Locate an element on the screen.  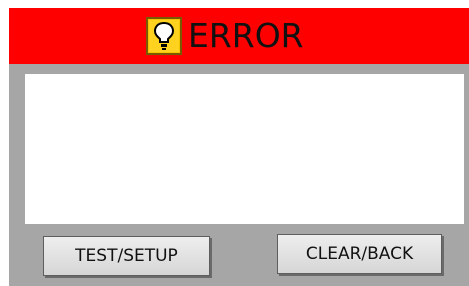
clear-back-button: CLEAR/BACK is located at coordinates (359, 254).